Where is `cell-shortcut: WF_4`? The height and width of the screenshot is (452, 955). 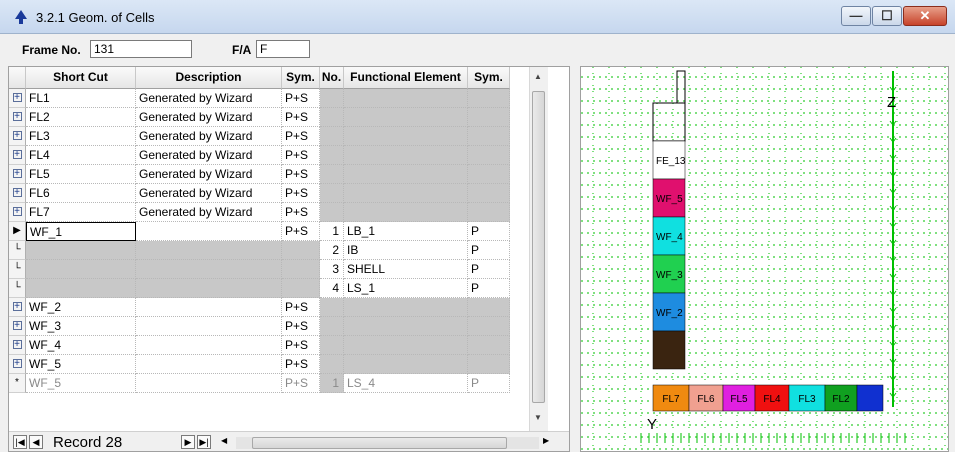 cell-shortcut: WF_4 is located at coordinates (81, 345).